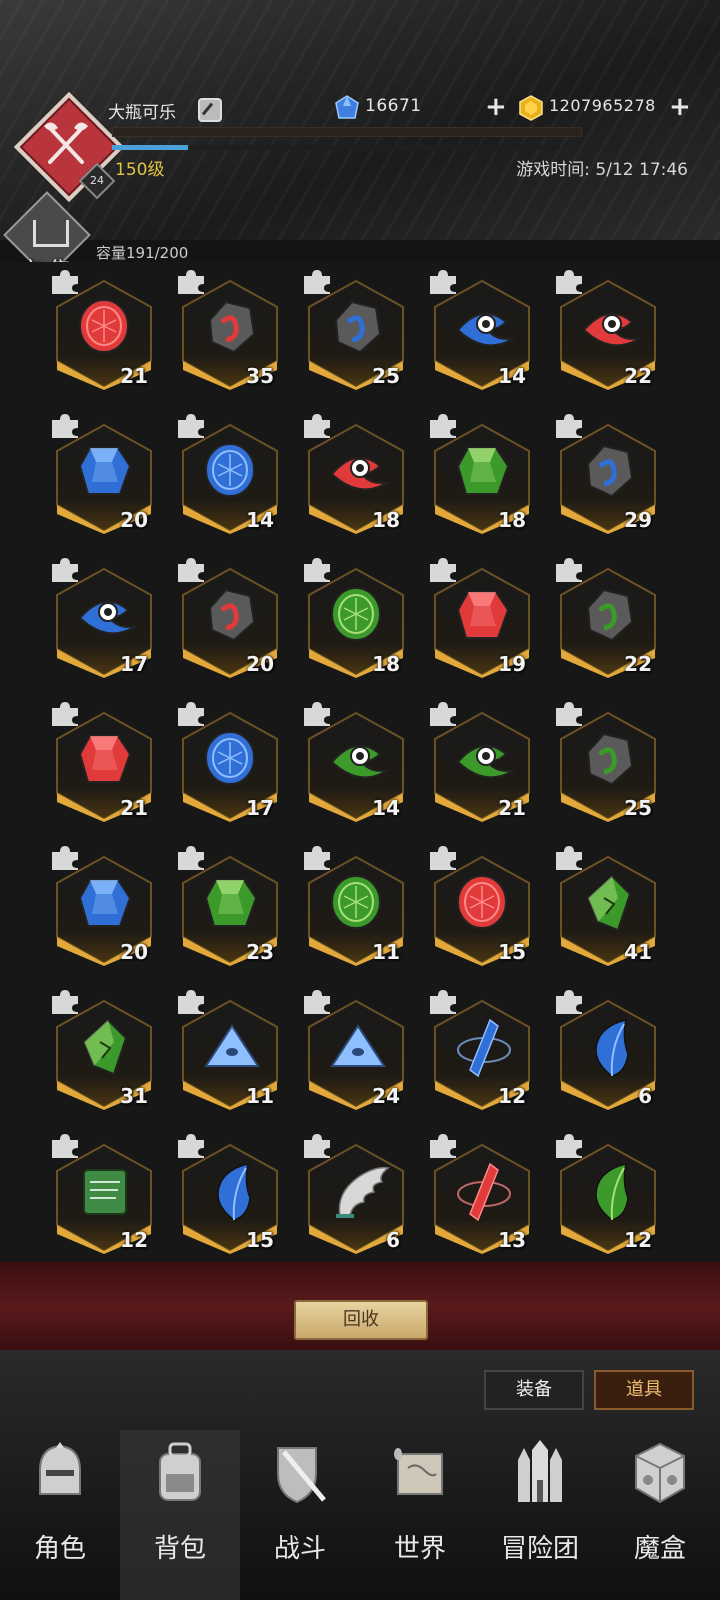 The height and width of the screenshot is (1600, 720). I want to click on add-gold-button: +, so click(680, 107).